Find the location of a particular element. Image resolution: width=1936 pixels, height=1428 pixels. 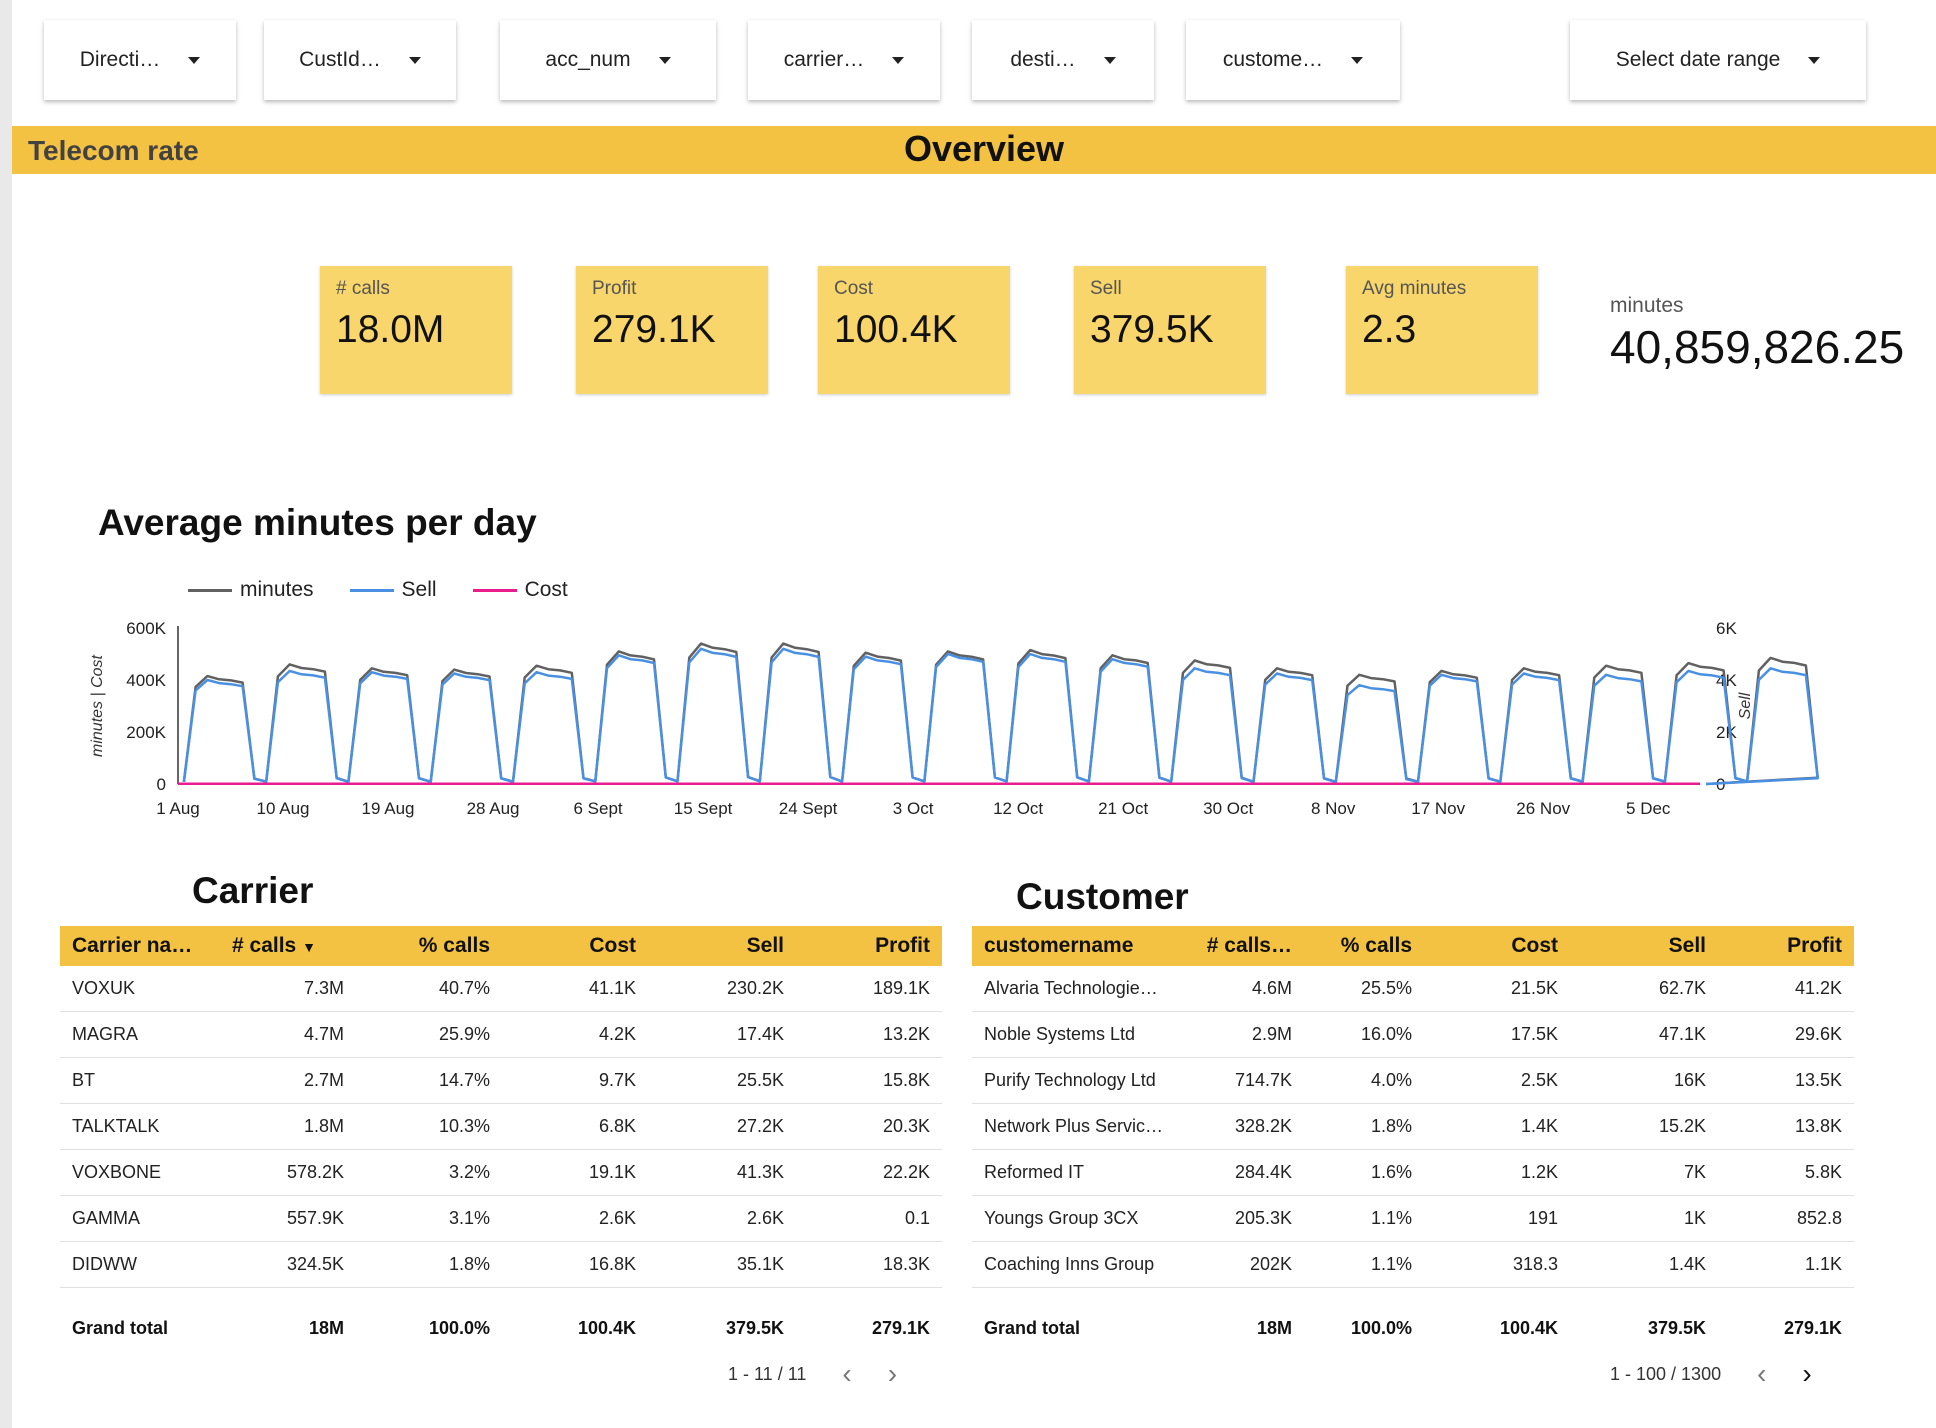

table-row: Youngs Group 3CX 205.3K 1.1% 191 1K 852.8 is located at coordinates (1413, 1218).